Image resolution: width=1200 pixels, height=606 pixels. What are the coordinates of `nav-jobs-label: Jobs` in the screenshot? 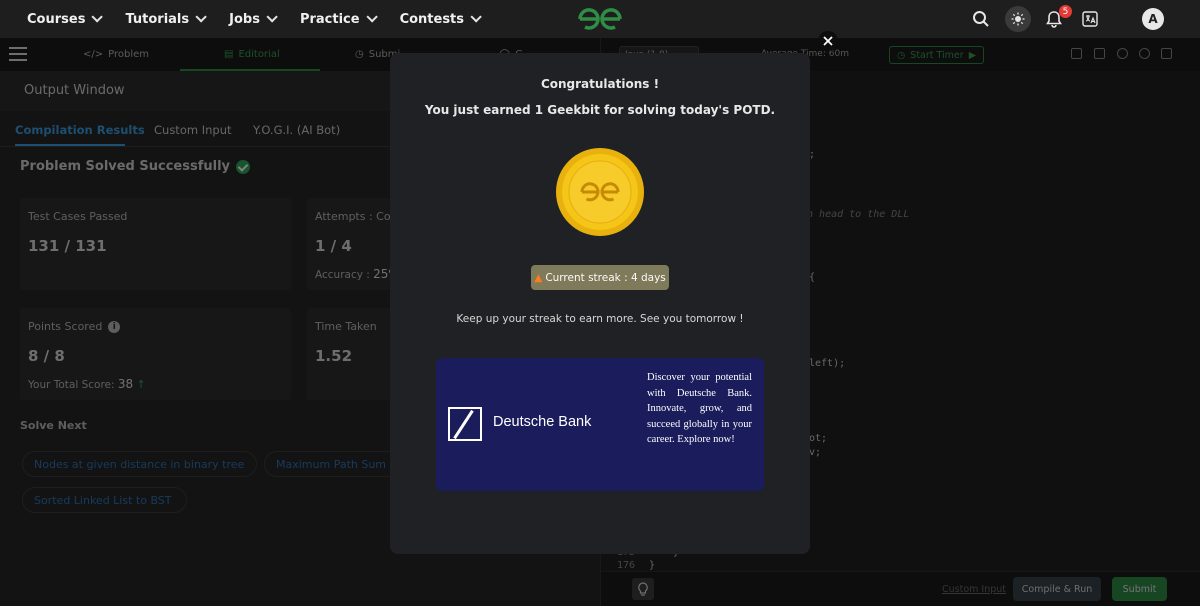 It's located at (244, 19).